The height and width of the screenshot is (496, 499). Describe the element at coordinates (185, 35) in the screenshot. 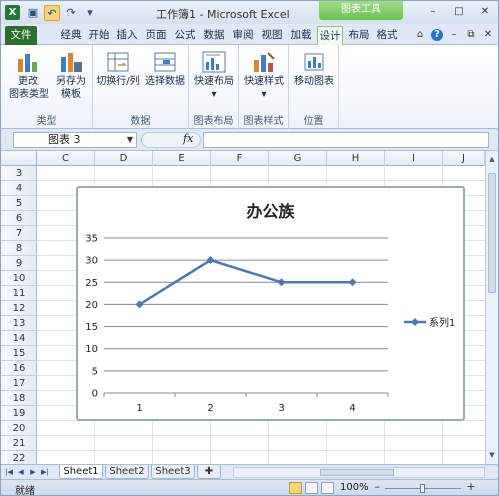

I see `tab-formulas: 公式` at that location.